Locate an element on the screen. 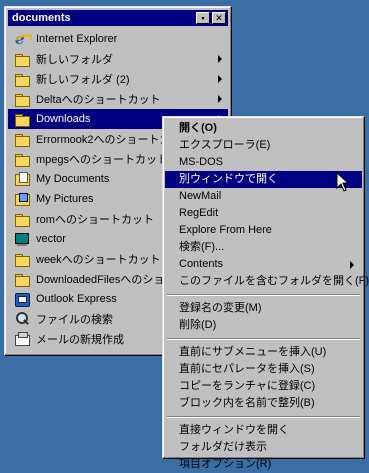  context-menu-item: 別ウィンドウで開く is located at coordinates (263, 179).